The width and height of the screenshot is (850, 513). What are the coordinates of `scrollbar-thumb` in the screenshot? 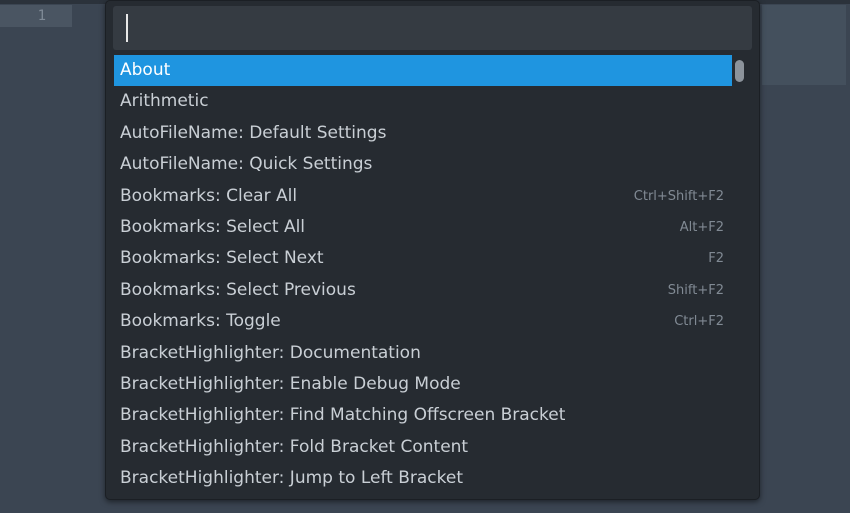 It's located at (739, 71).